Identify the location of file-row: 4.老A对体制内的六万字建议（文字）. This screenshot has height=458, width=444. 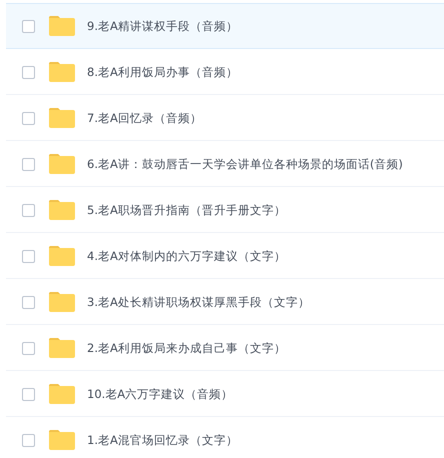
(225, 256).